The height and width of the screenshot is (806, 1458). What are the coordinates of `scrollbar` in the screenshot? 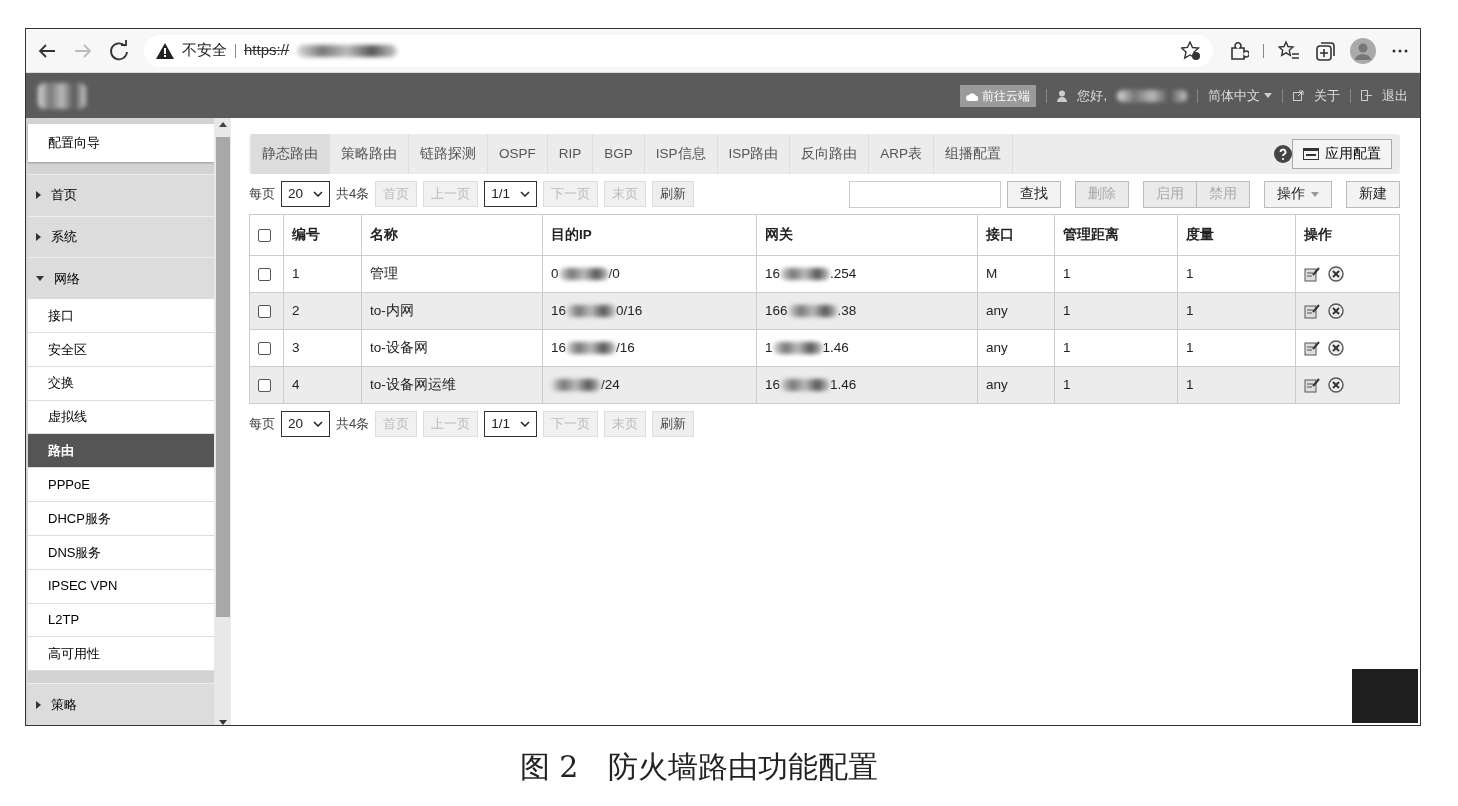 It's located at (222, 421).